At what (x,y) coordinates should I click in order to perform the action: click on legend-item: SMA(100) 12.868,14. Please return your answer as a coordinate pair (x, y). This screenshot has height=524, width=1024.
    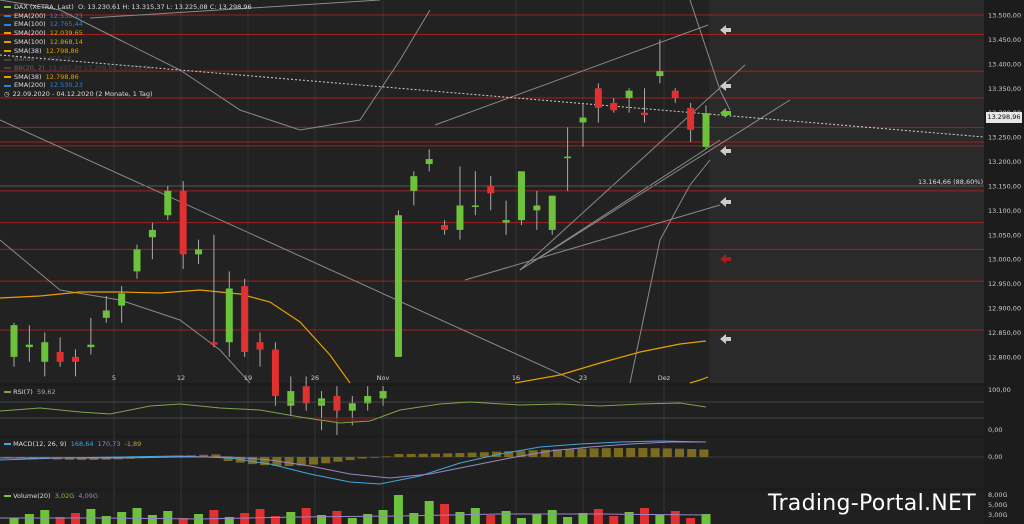
    Looking at the image, I should click on (128, 42).